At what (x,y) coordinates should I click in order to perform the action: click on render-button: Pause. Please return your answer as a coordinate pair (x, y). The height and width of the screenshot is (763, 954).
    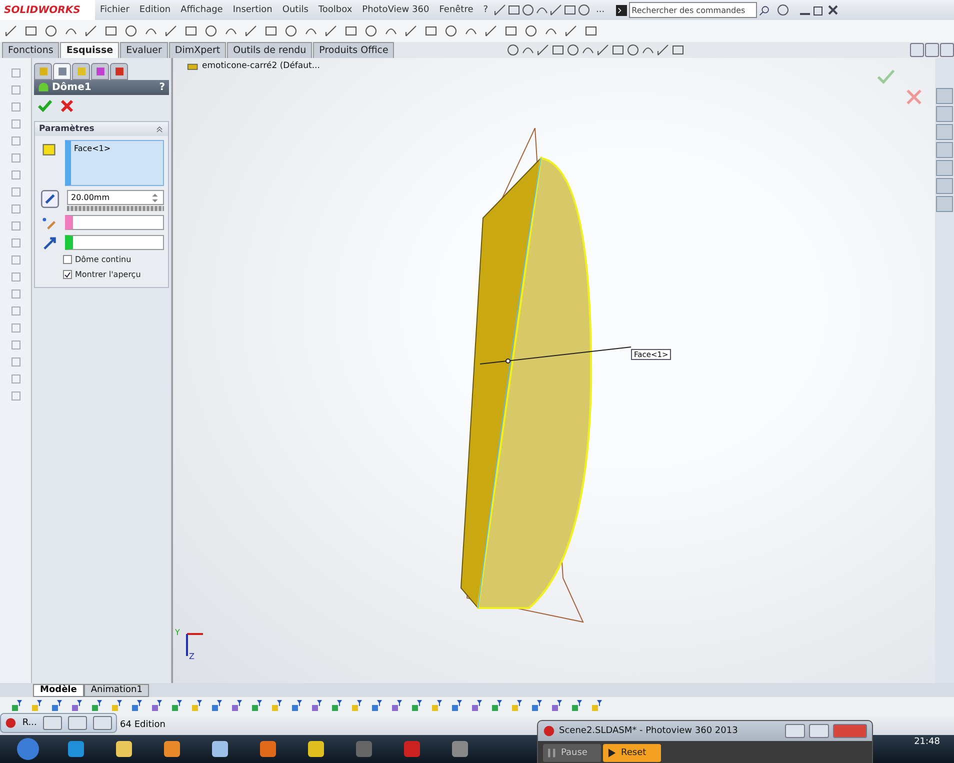
    Looking at the image, I should click on (572, 753).